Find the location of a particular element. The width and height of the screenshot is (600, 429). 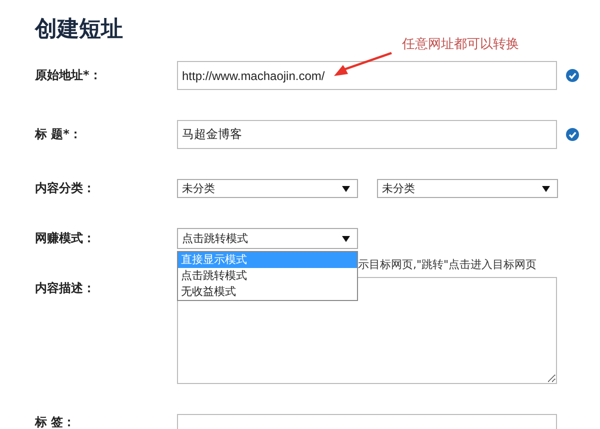

field-label: 标 签： is located at coordinates (55, 421).